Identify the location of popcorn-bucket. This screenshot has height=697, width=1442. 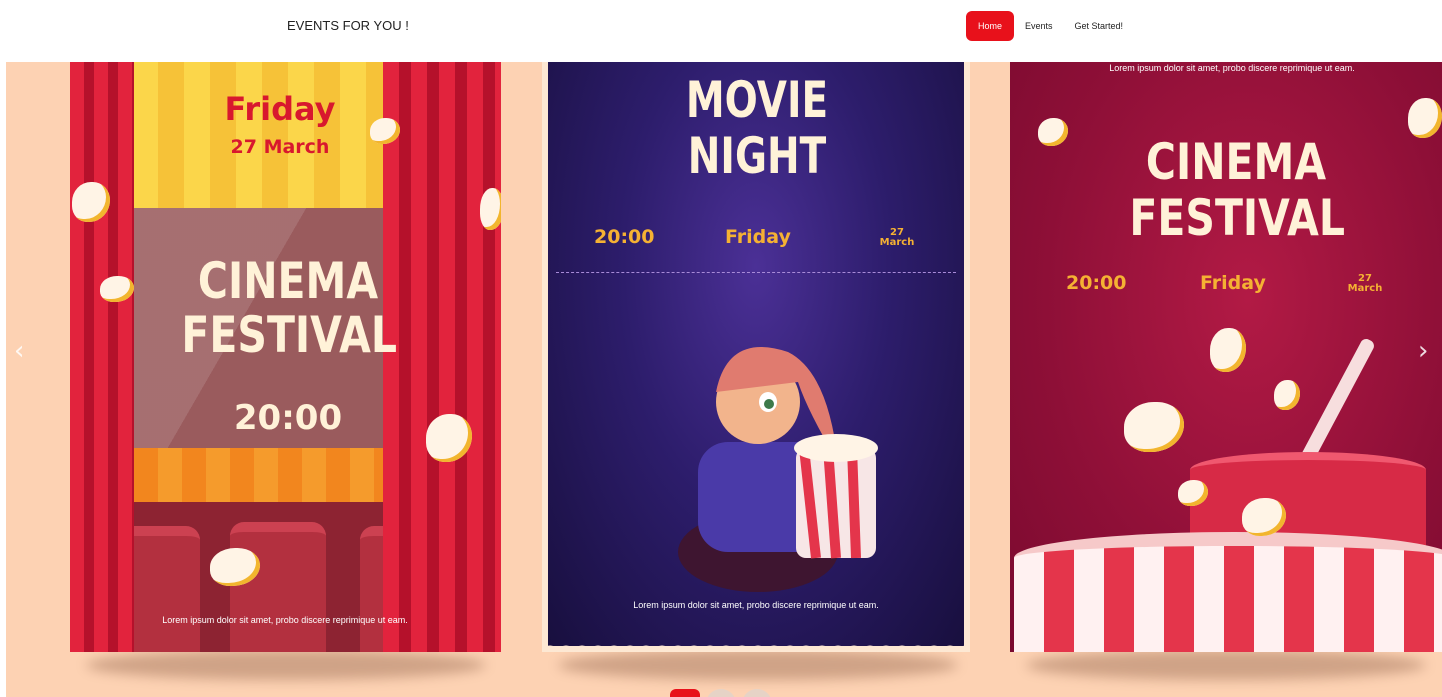
(1228, 592).